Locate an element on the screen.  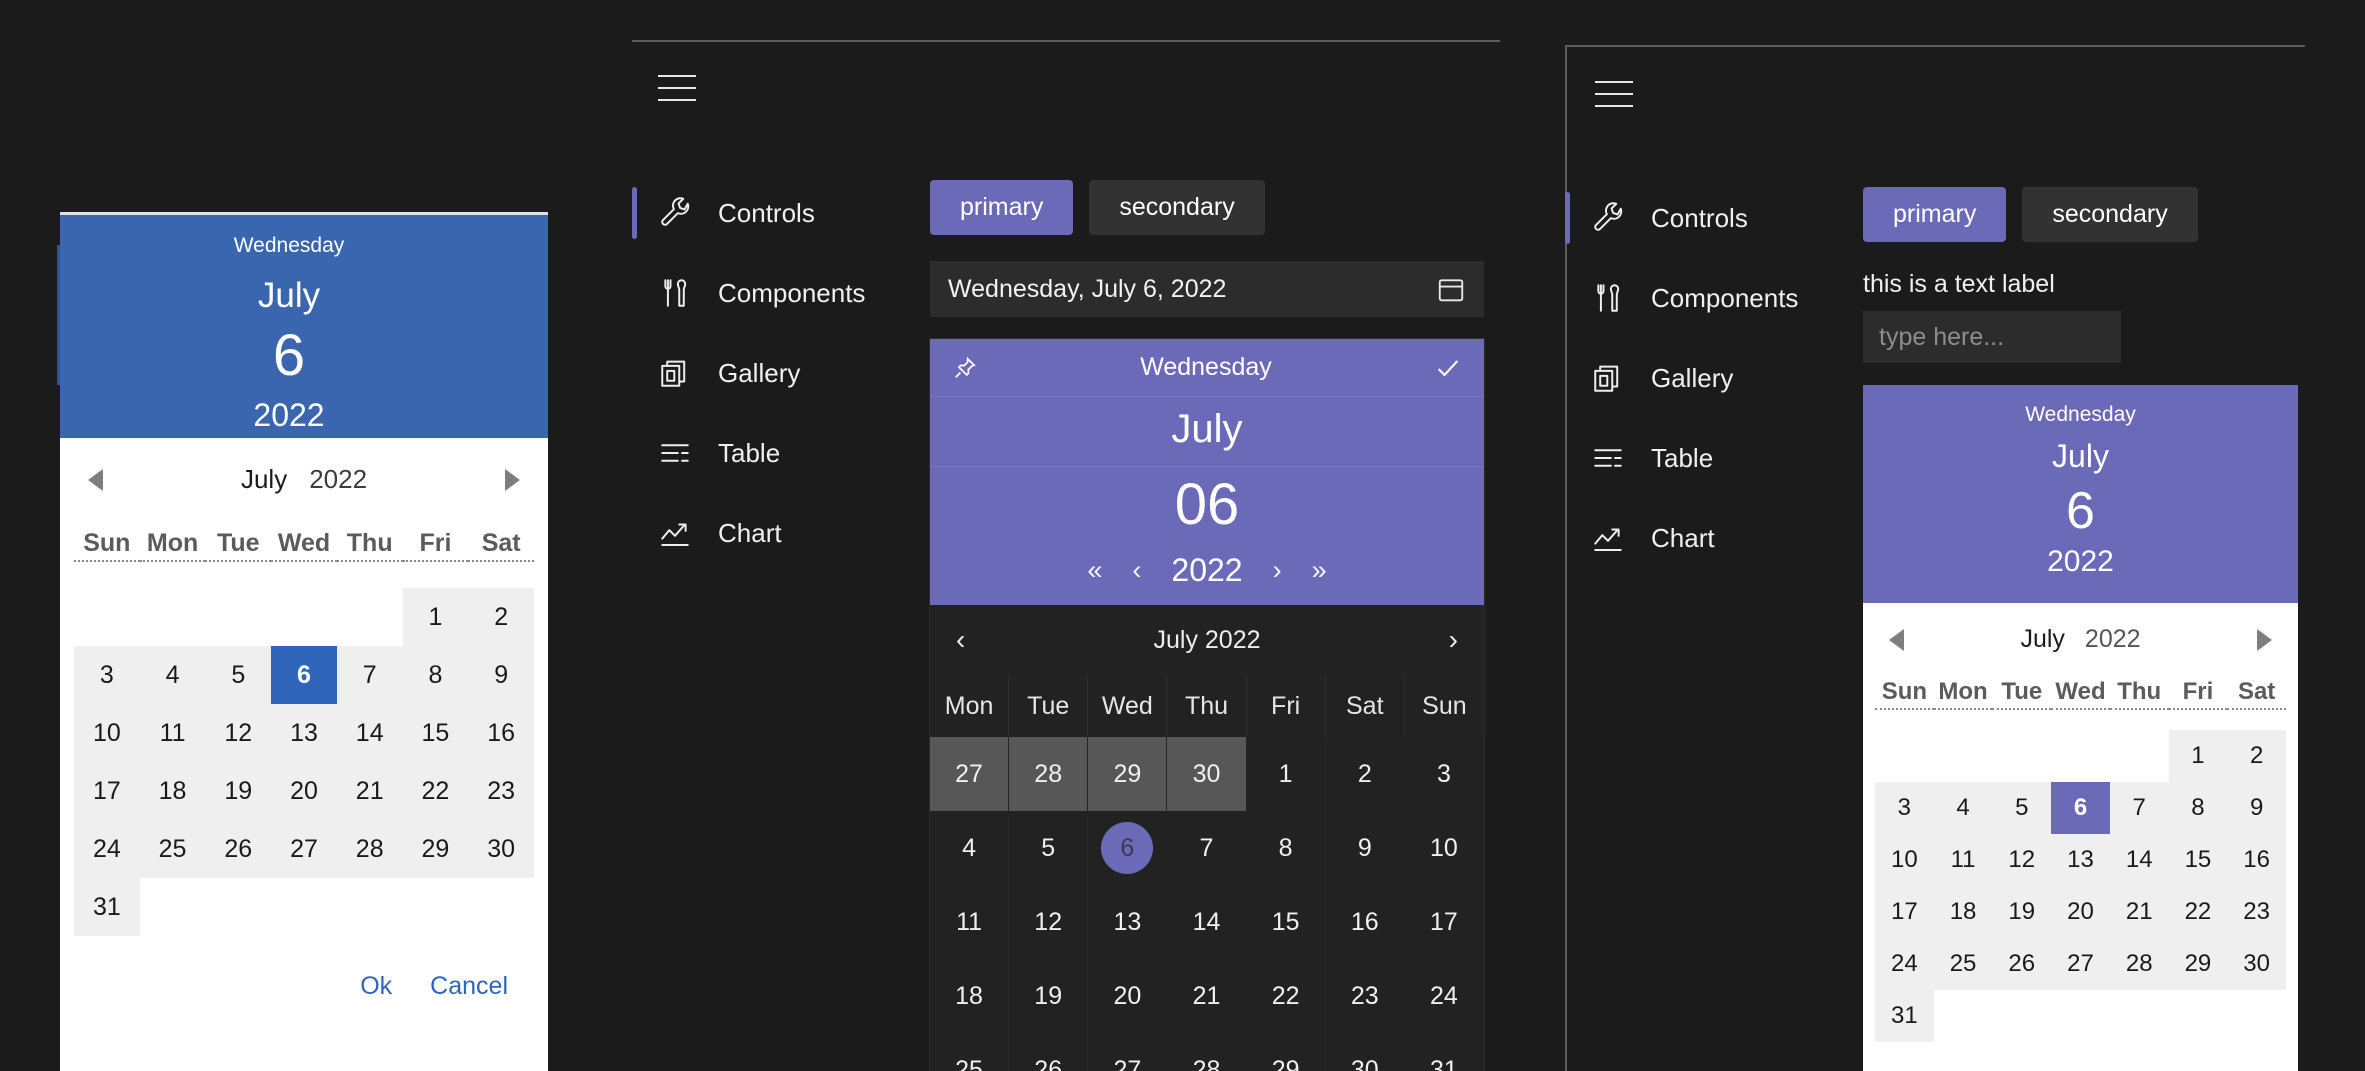
date-cell: 10 is located at coordinates (1444, 848).